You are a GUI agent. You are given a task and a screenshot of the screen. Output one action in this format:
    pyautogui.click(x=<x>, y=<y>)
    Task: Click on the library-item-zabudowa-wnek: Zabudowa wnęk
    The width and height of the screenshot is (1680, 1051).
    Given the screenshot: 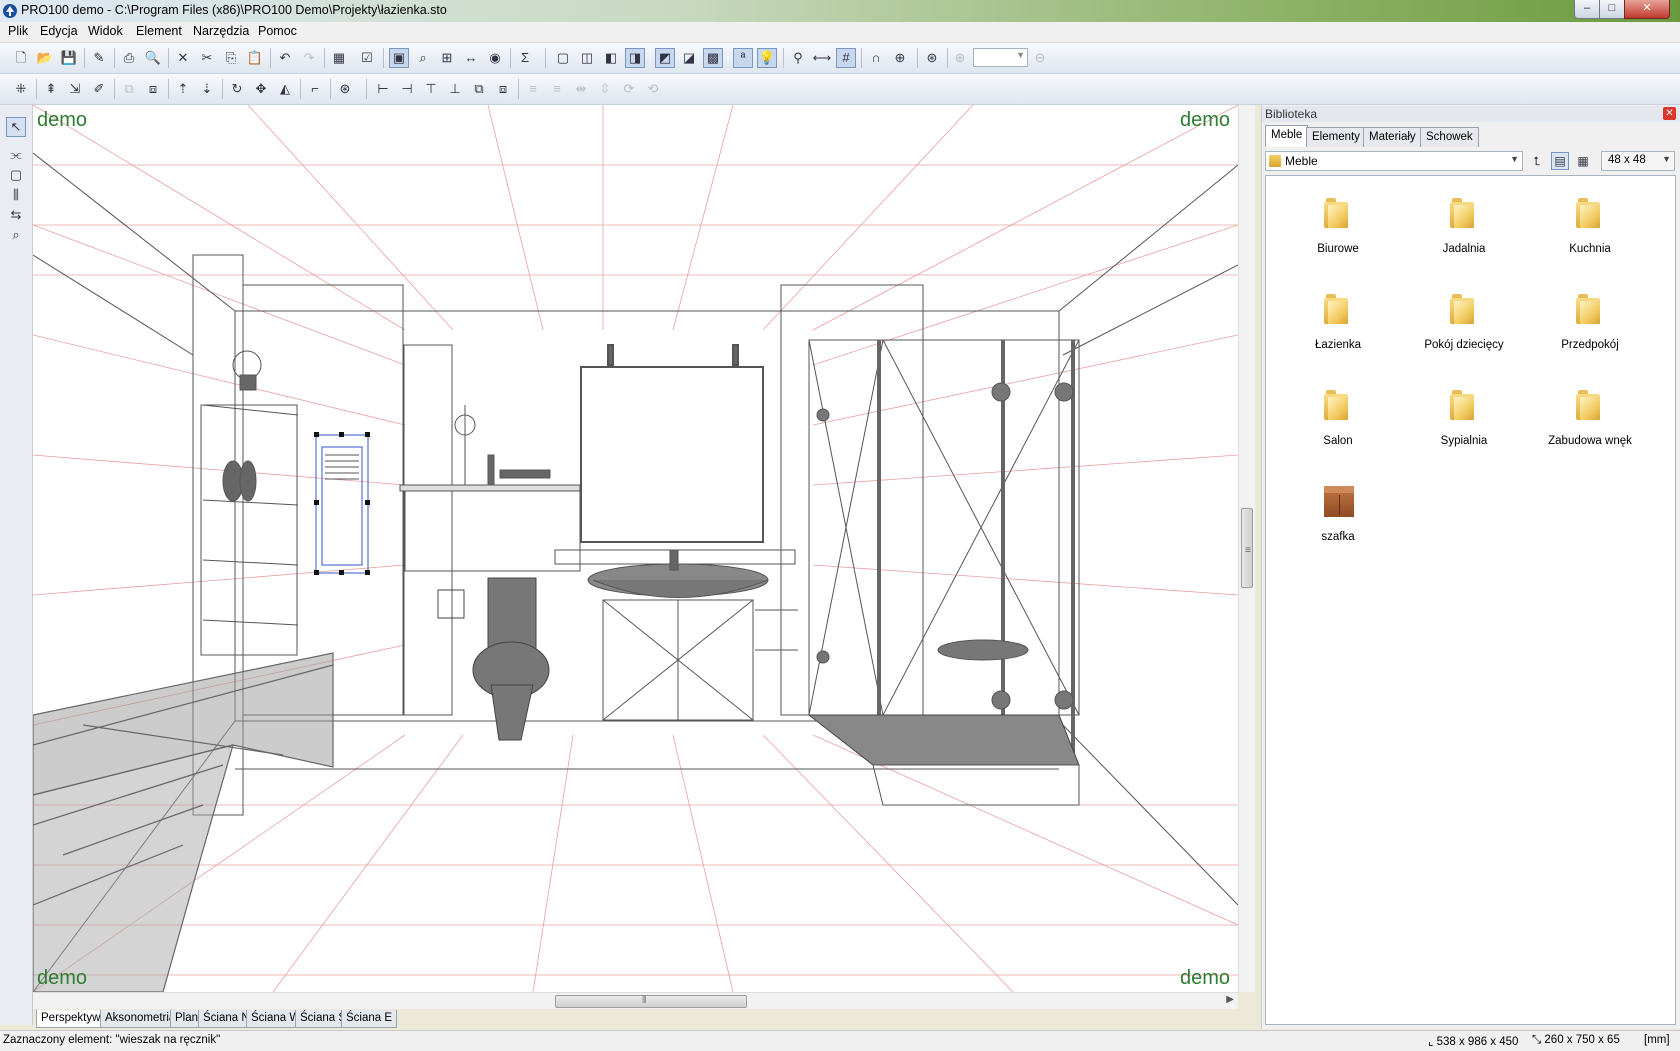 What is the action you would take?
    pyautogui.click(x=1590, y=420)
    